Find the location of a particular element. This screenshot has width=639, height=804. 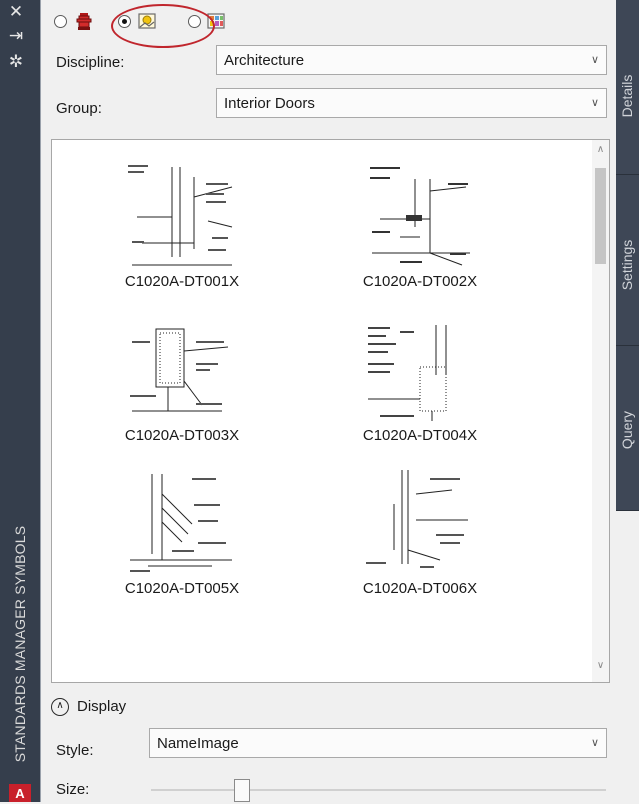

symbol-name: C1020A-DT004X is located at coordinates (420, 435).